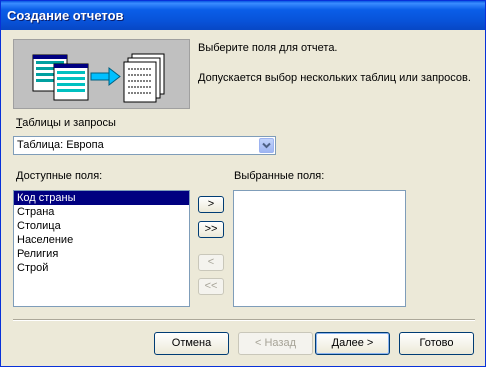 Image resolution: width=486 pixels, height=367 pixels. What do you see at coordinates (101, 212) in the screenshot?
I see `available-field-item: Страна` at bounding box center [101, 212].